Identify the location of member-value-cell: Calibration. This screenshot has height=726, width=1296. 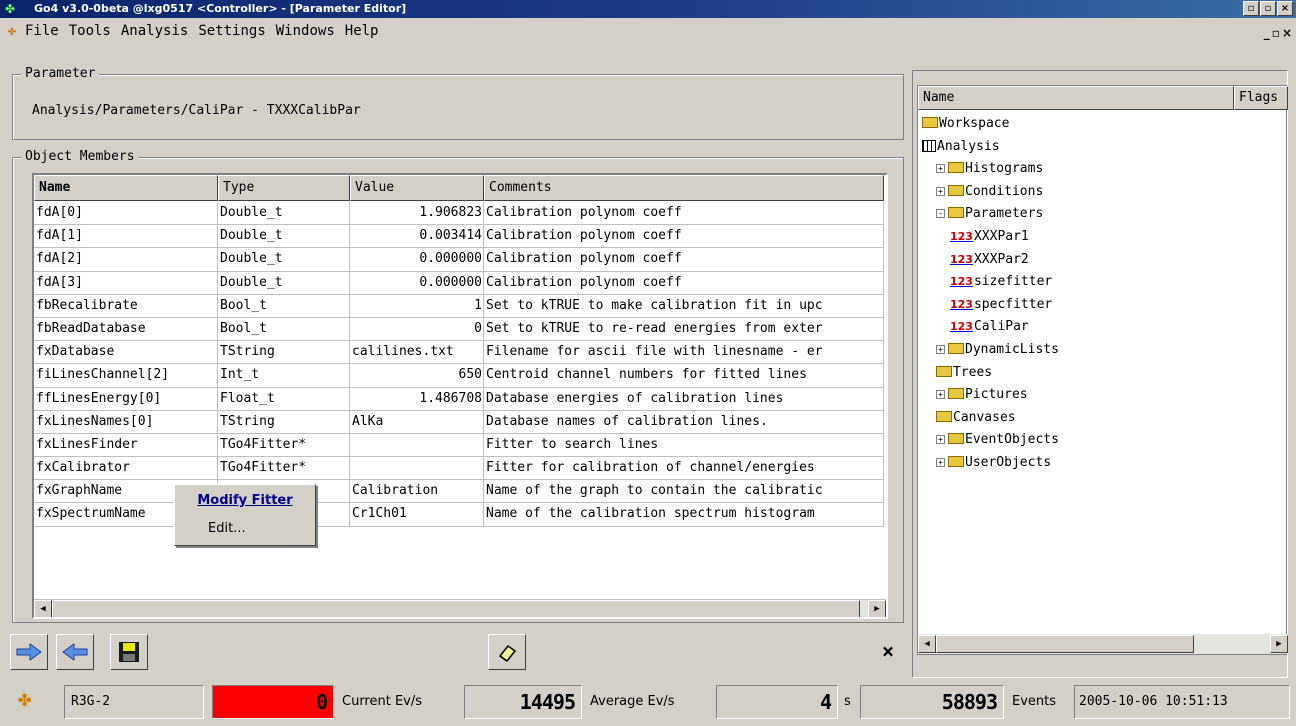
(417, 492).